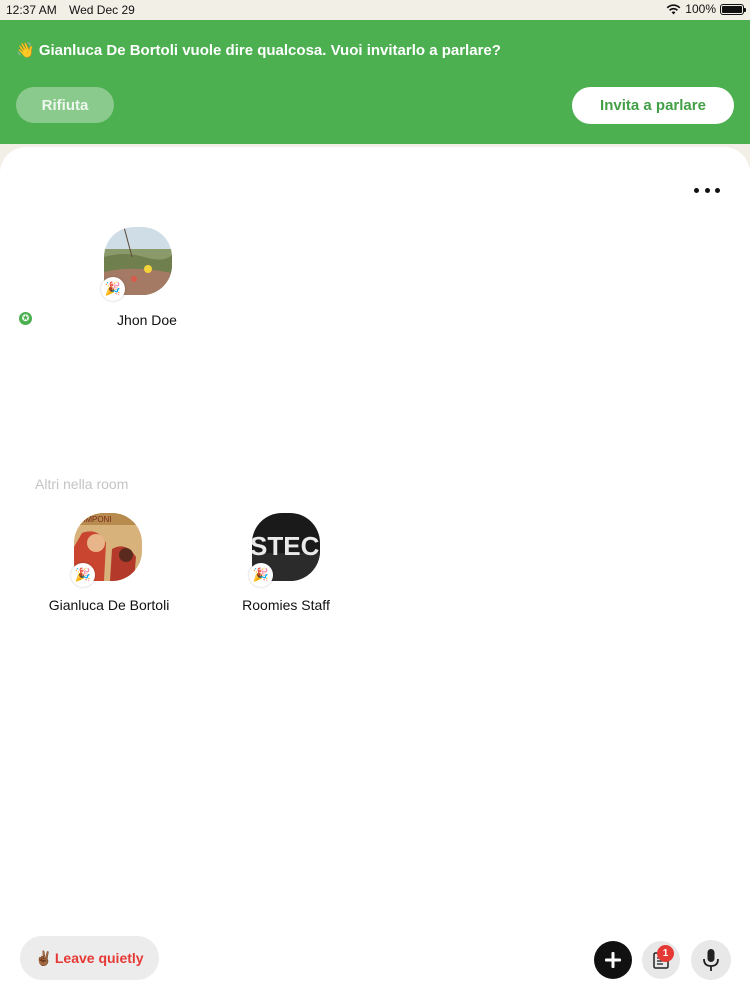 The width and height of the screenshot is (750, 1000). I want to click on status-right: 100%, so click(706, 9).